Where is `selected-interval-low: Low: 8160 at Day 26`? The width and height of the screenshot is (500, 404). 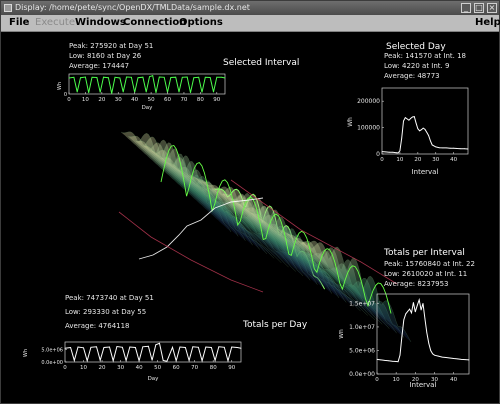
selected-interval-low: Low: 8160 at Day 26 is located at coordinates (105, 56).